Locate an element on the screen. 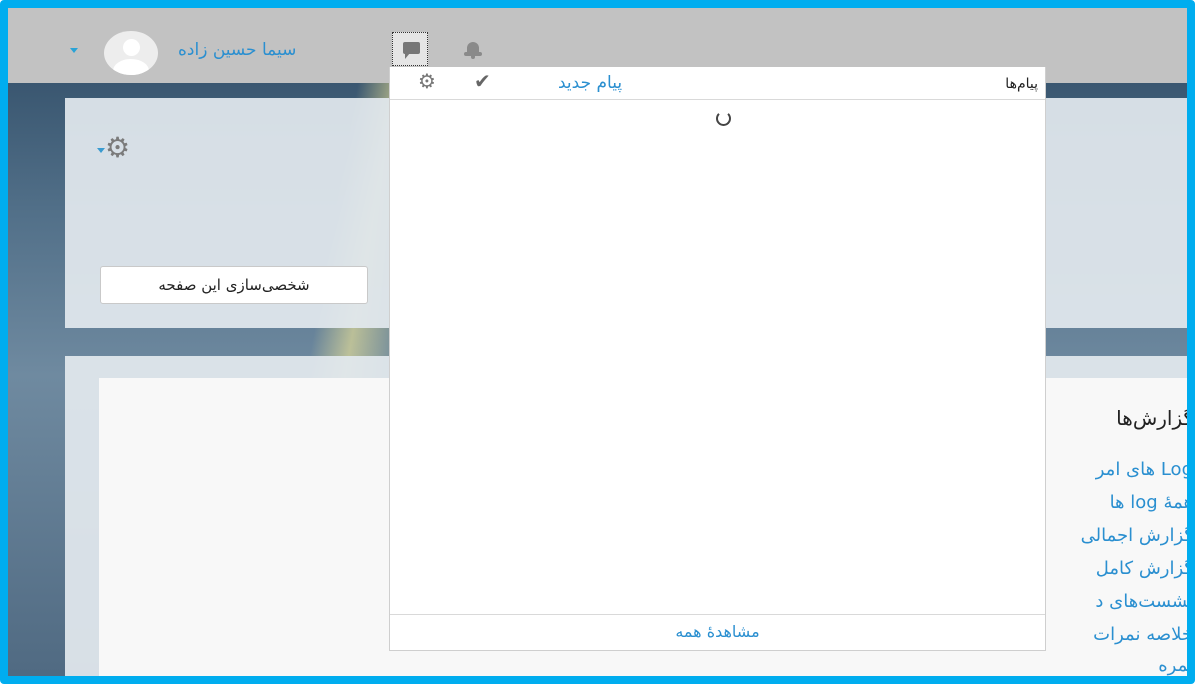 This screenshot has width=1195, height=684. see-all-messages-link: مشاهدهٔ همه is located at coordinates (717, 631).